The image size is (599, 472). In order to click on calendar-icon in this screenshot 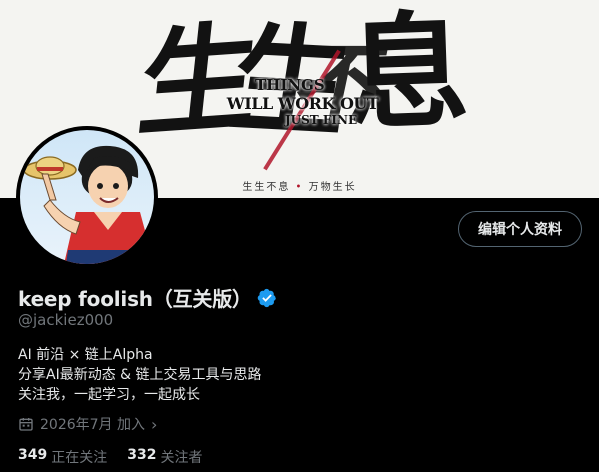, I will do `click(26, 424)`.